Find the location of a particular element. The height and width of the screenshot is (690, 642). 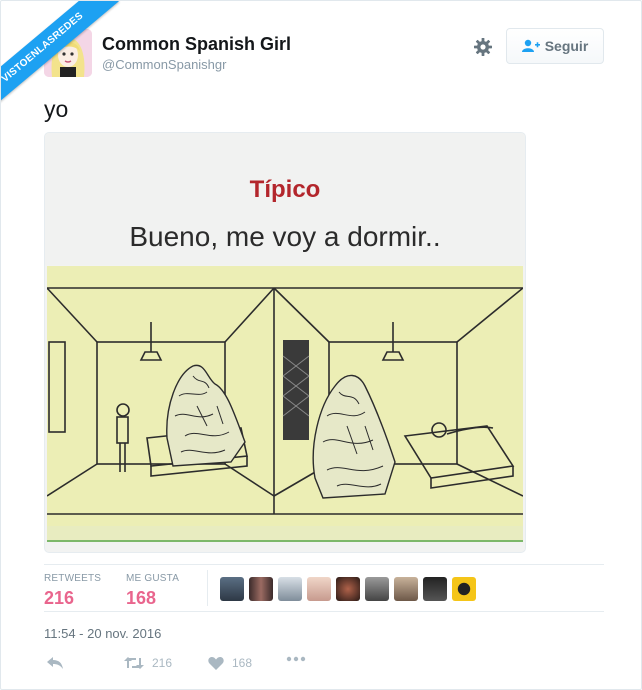

reply-icon is located at coordinates (55, 663).